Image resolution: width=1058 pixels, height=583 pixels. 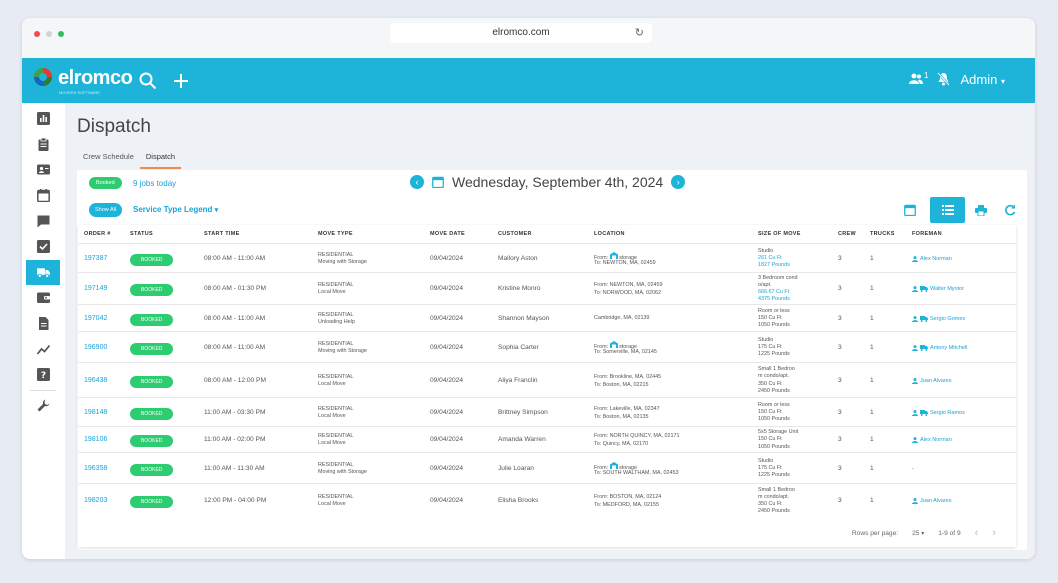 What do you see at coordinates (417, 182) in the screenshot?
I see `previous-day-button: ‹` at bounding box center [417, 182].